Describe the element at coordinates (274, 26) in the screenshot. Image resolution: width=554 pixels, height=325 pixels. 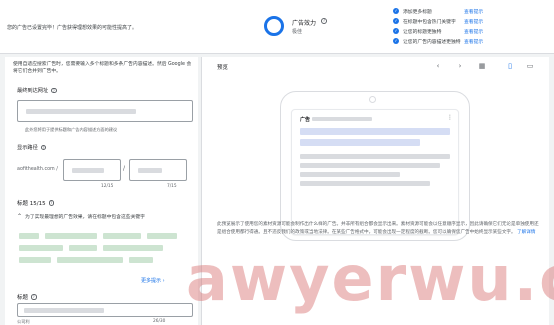
I see `ad-strength-ring-icon` at that location.